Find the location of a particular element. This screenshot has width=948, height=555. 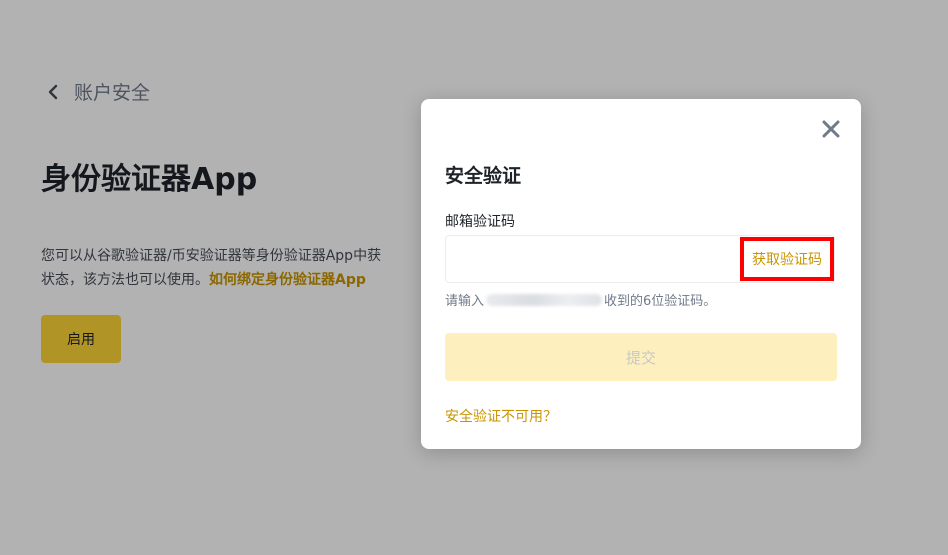

close-icon is located at coordinates (831, 129).